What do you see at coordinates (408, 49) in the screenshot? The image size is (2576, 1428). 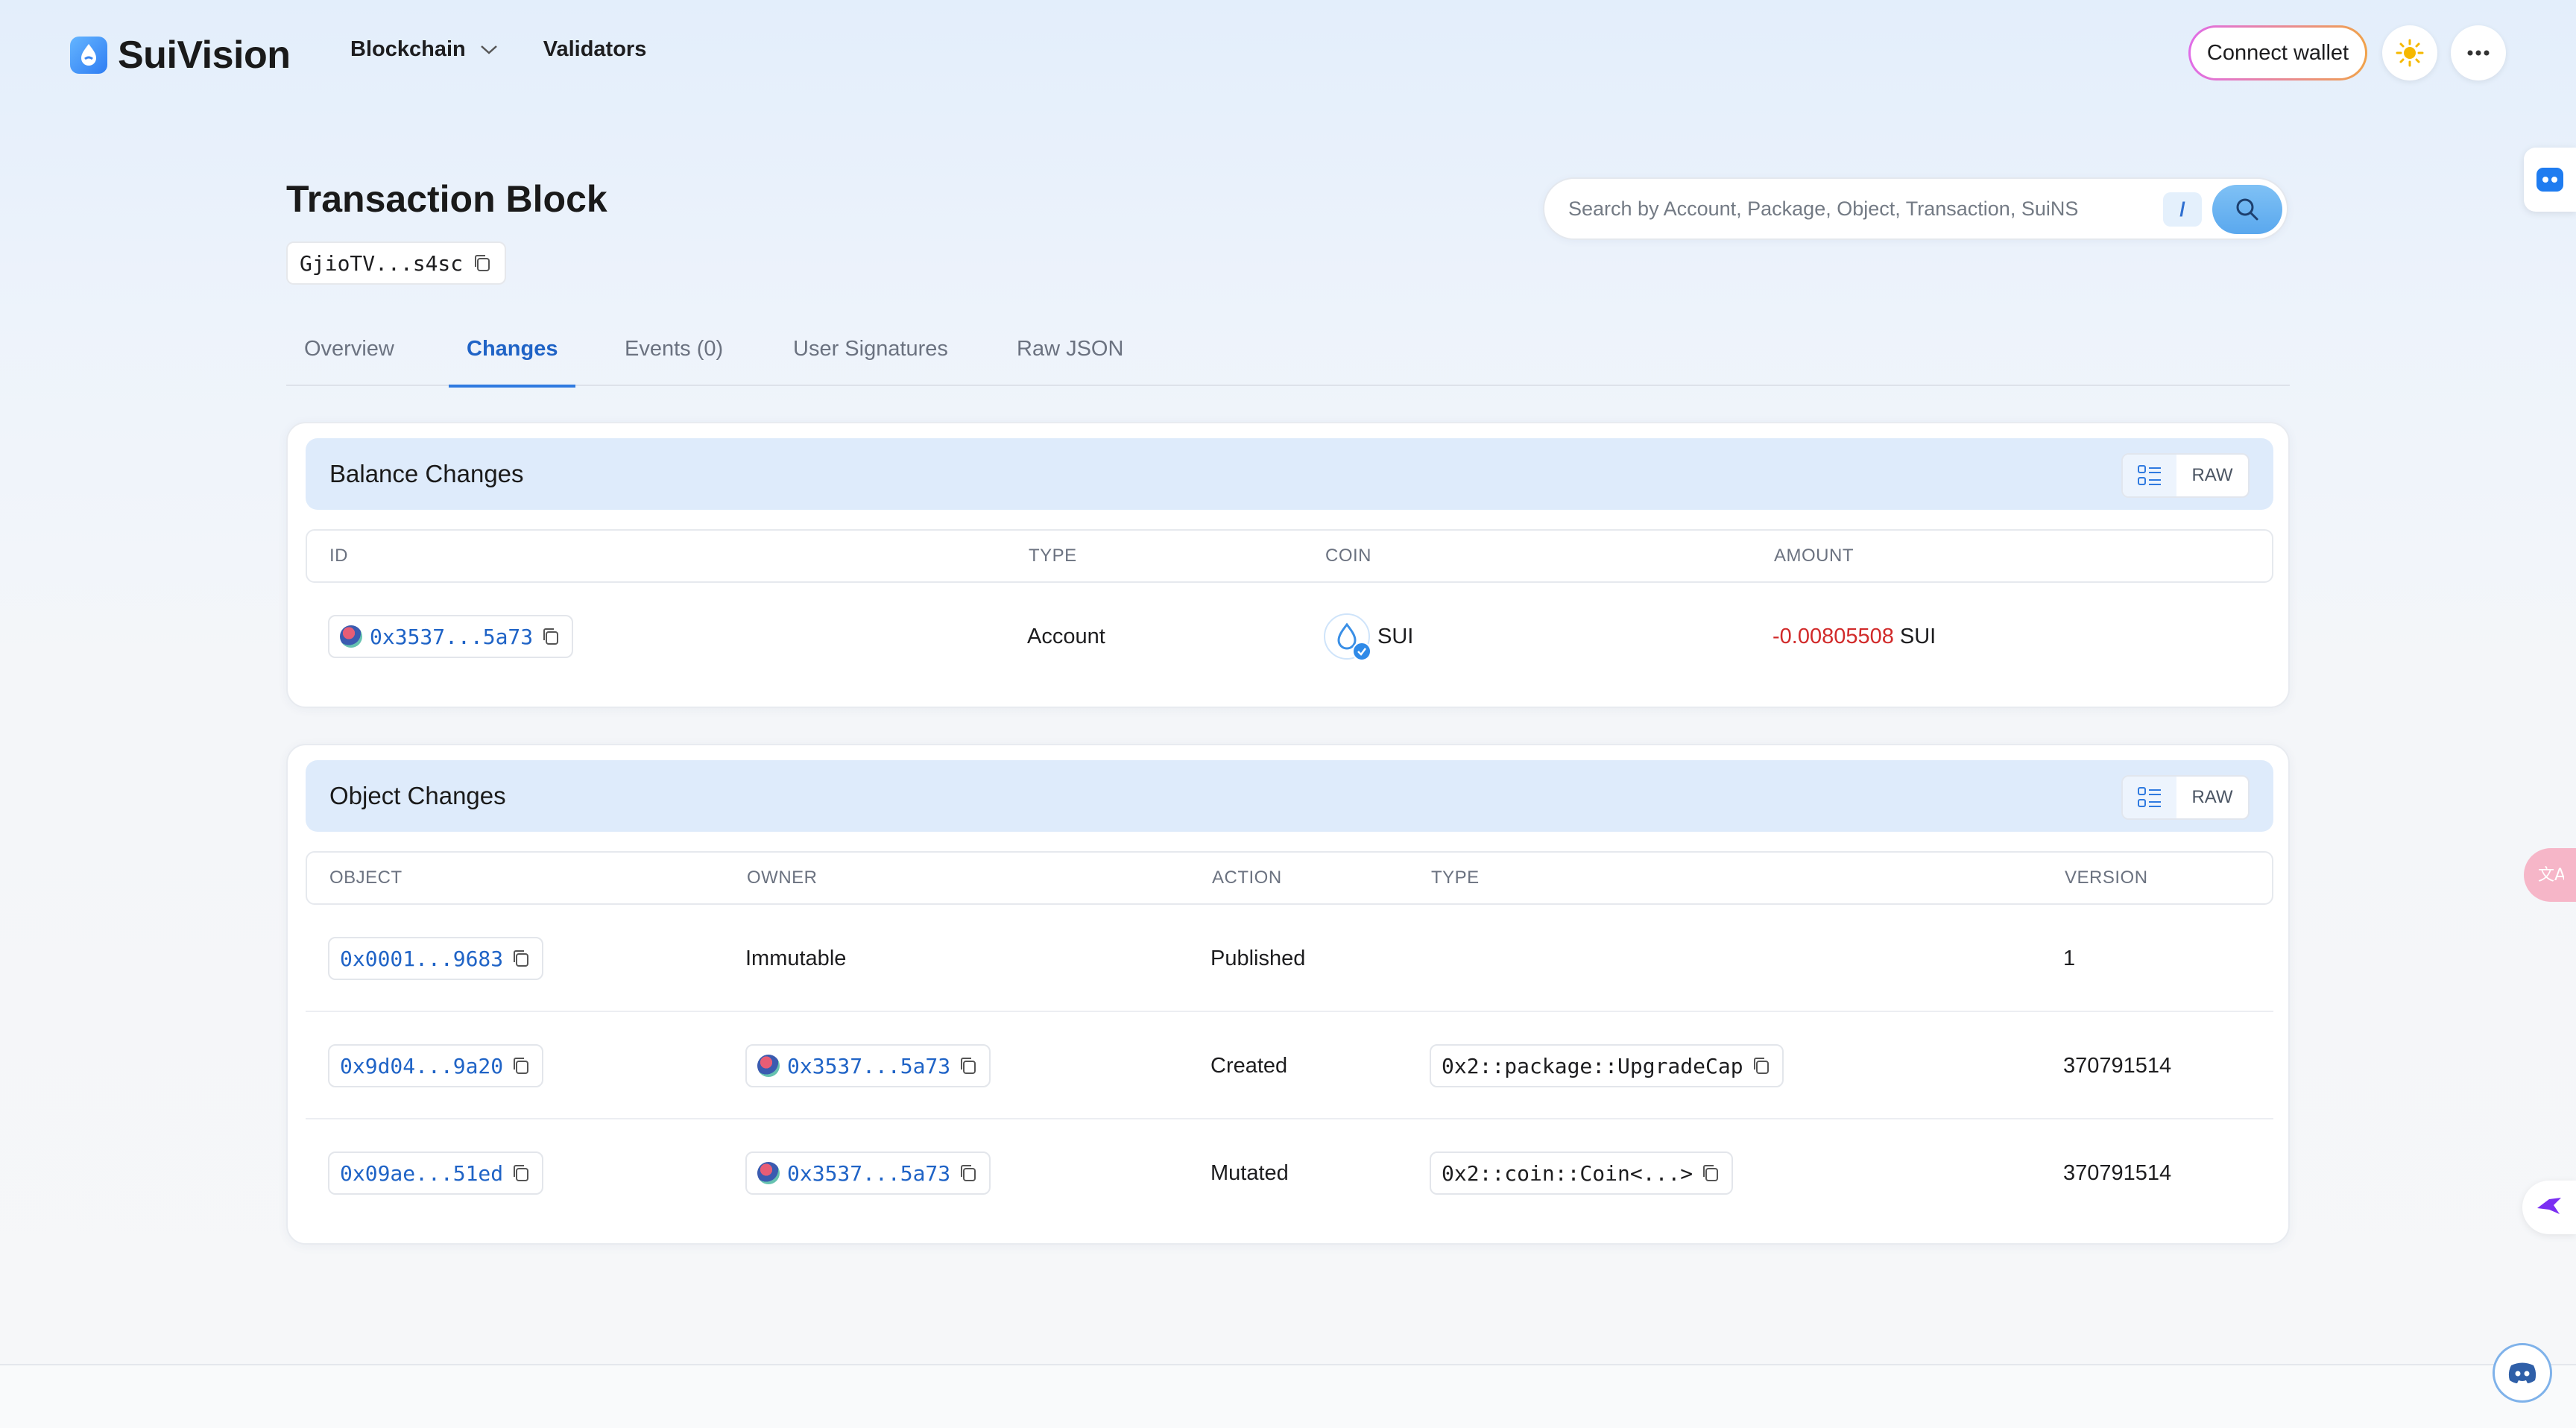 I see `nav-blockchain-label: Blockchain` at bounding box center [408, 49].